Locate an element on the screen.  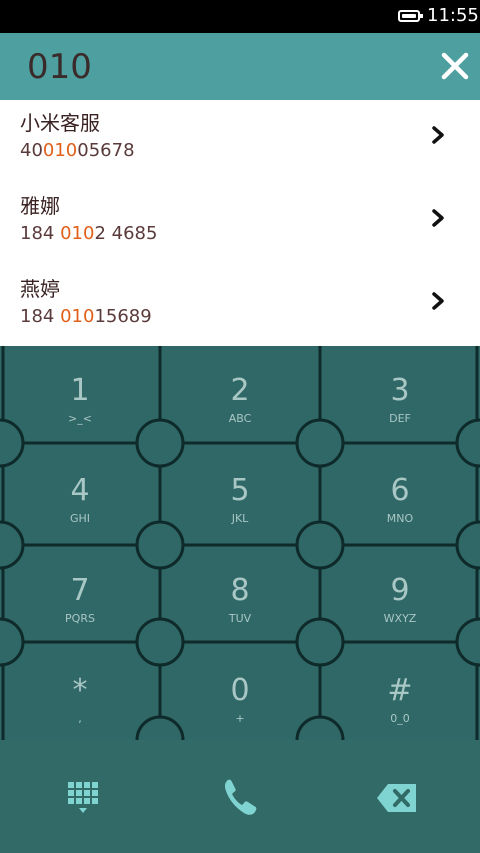
key-letters: 0_0 is located at coordinates (400, 718).